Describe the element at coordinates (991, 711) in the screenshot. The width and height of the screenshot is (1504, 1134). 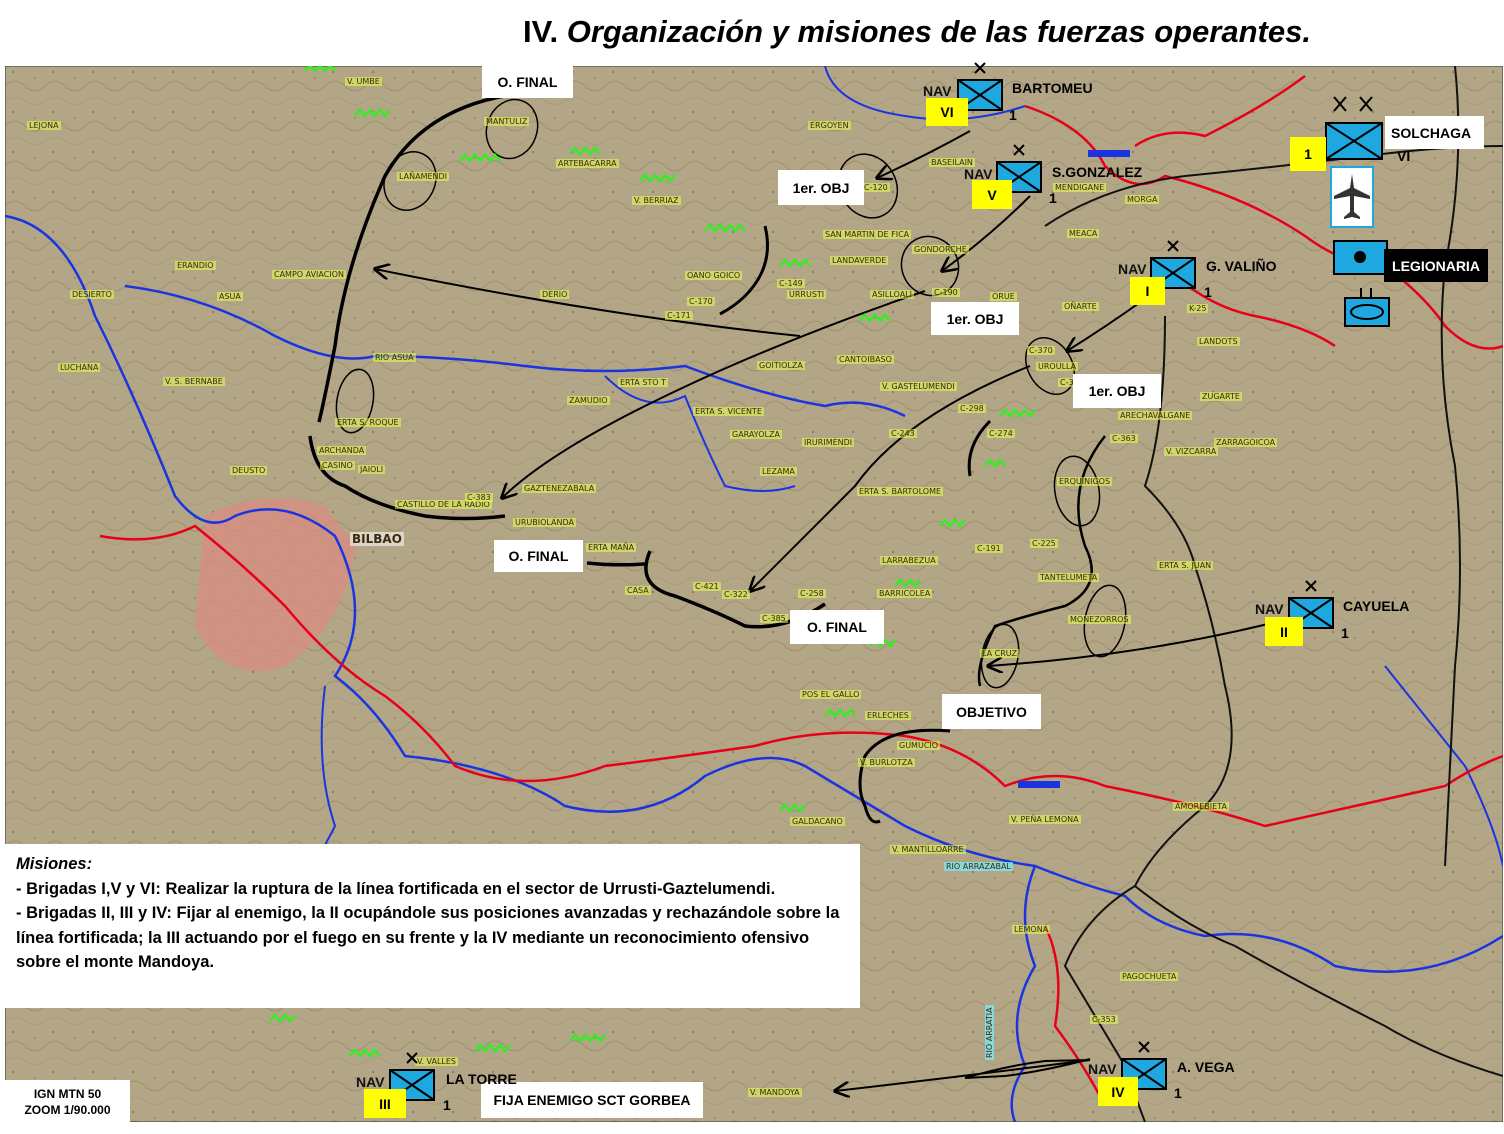
I see `objective-label-burlotza: OBJETIVO` at that location.